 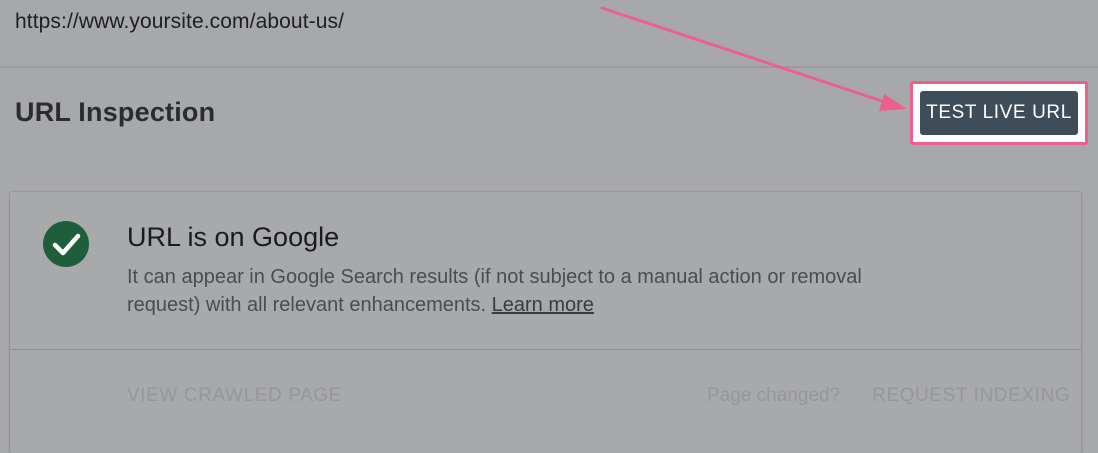 I want to click on test-live-url-button: TEST LIVE URL, so click(x=999, y=113).